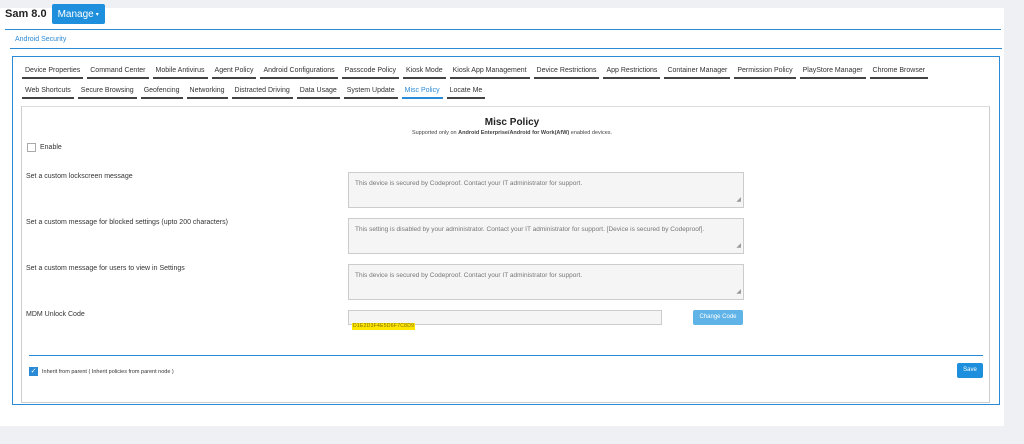 Image resolution: width=1024 pixels, height=444 pixels. Describe the element at coordinates (718, 317) in the screenshot. I see `change-code-button: Change Code` at that location.